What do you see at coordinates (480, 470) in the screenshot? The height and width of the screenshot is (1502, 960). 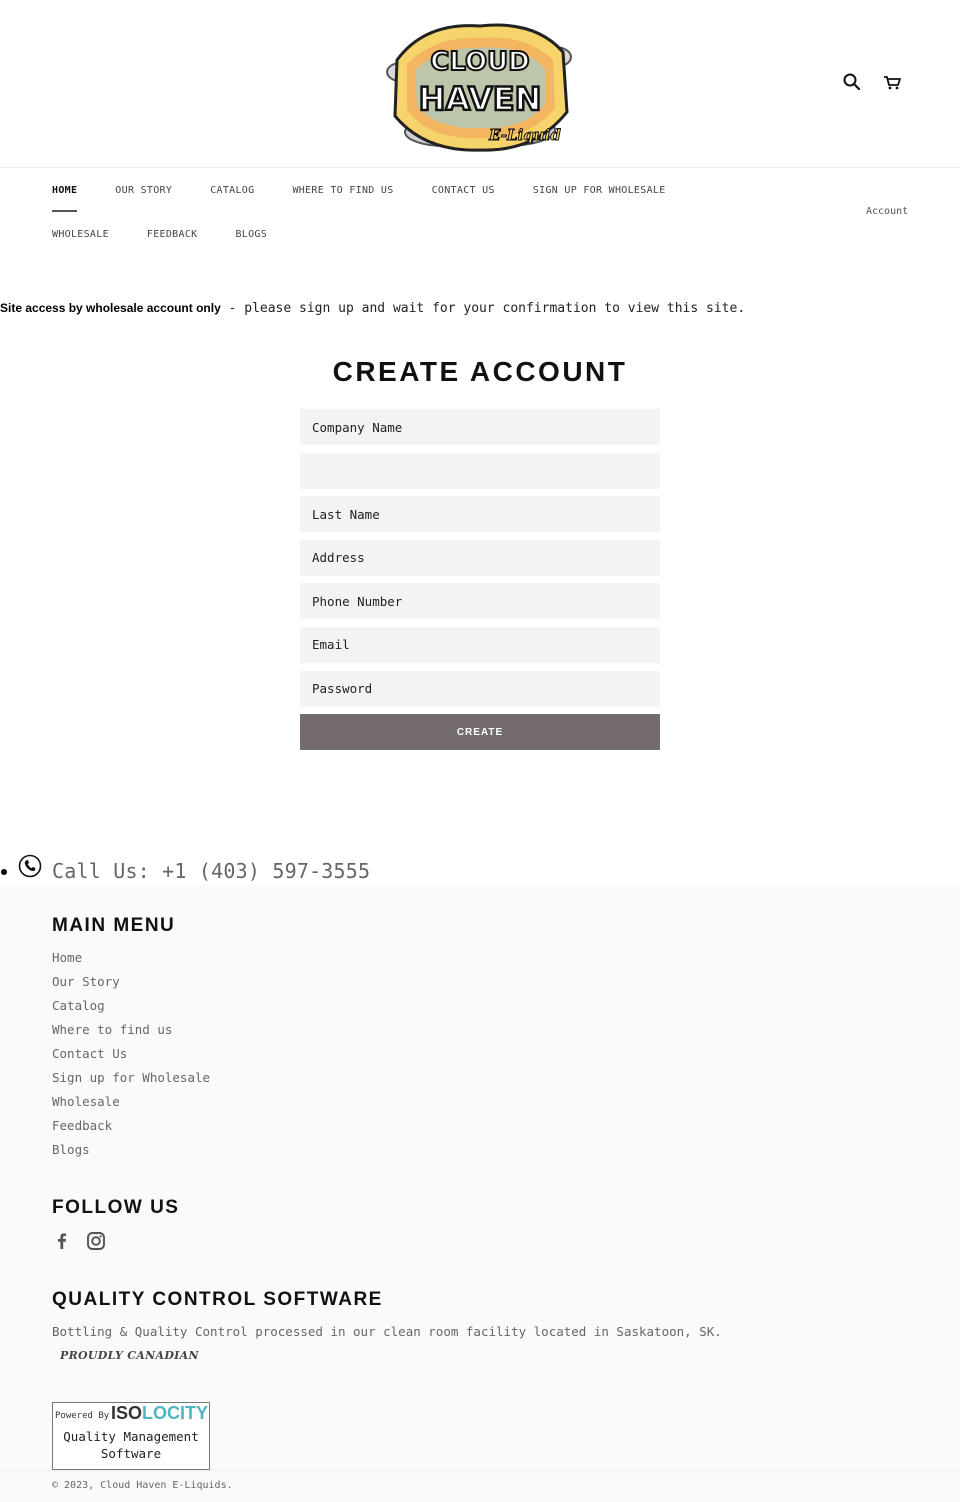 I see `first-name-field` at bounding box center [480, 470].